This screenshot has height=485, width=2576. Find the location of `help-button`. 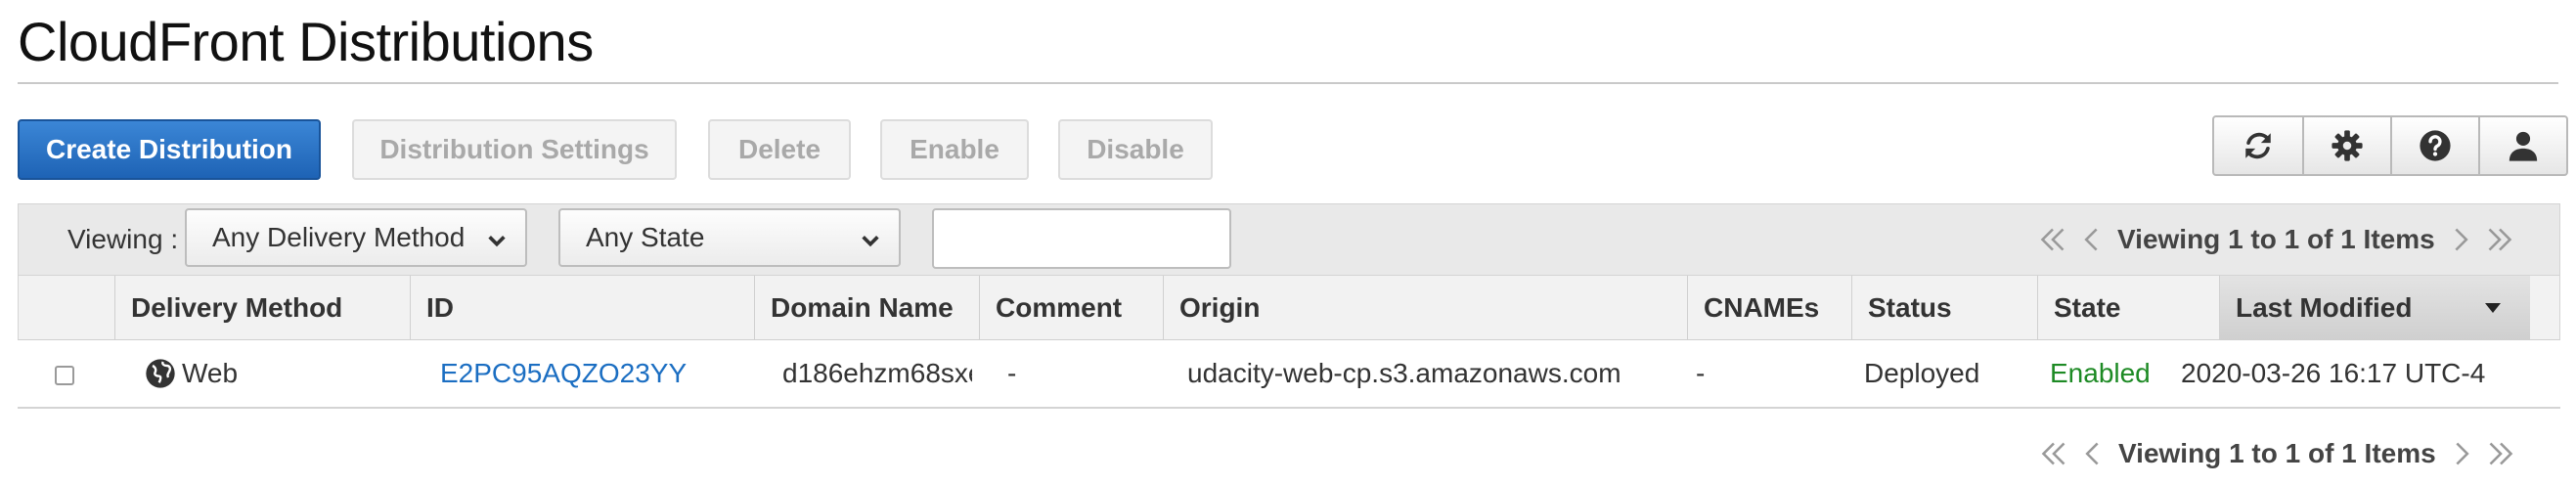

help-button is located at coordinates (2434, 145).